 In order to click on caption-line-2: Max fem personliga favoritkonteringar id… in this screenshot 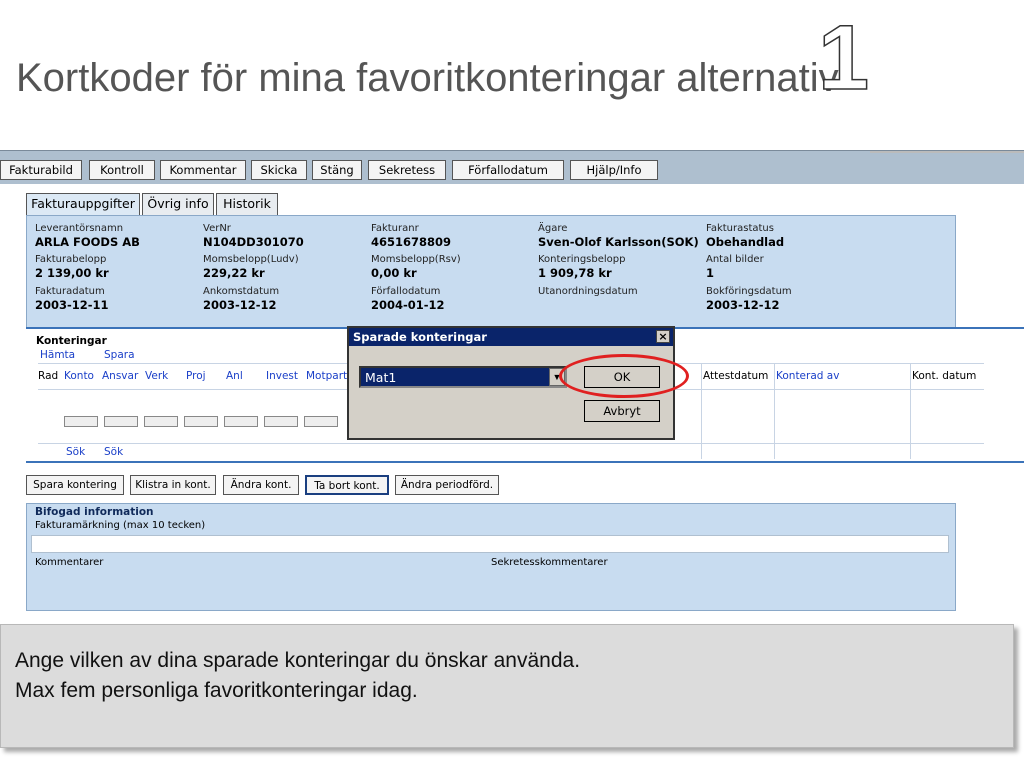, I will do `click(216, 690)`.